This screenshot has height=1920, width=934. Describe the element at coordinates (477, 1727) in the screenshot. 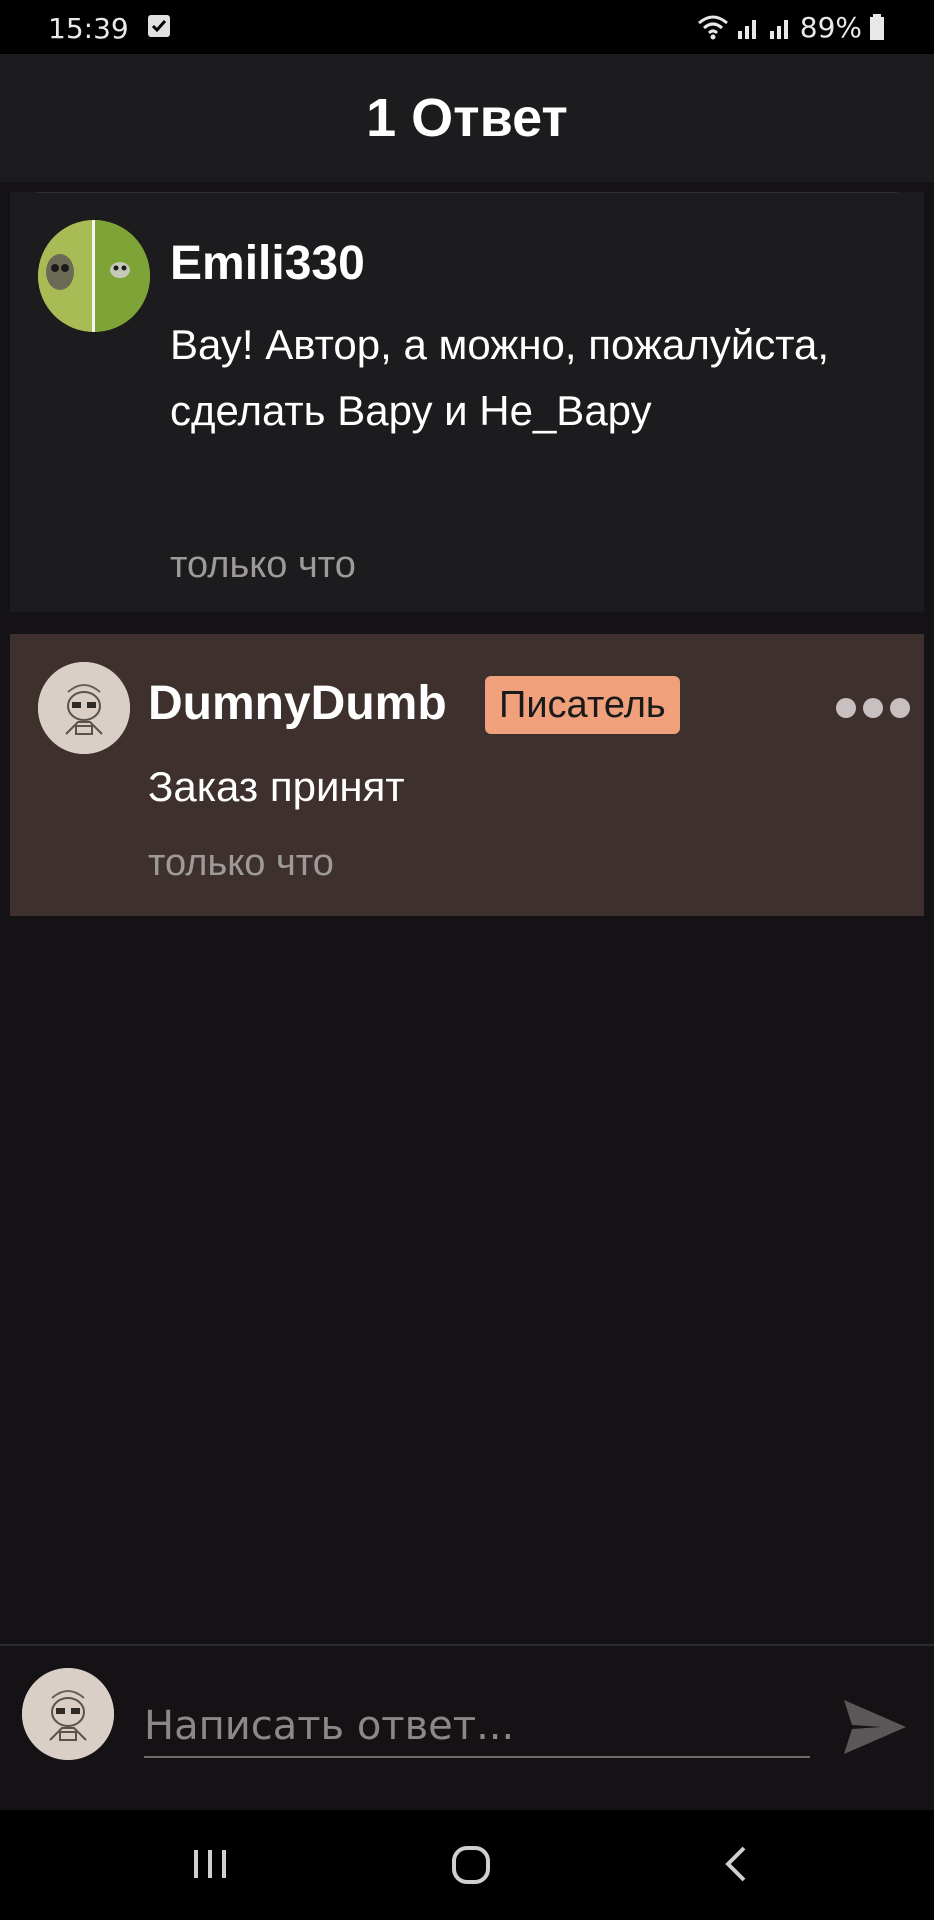

I see `reply-input` at that location.